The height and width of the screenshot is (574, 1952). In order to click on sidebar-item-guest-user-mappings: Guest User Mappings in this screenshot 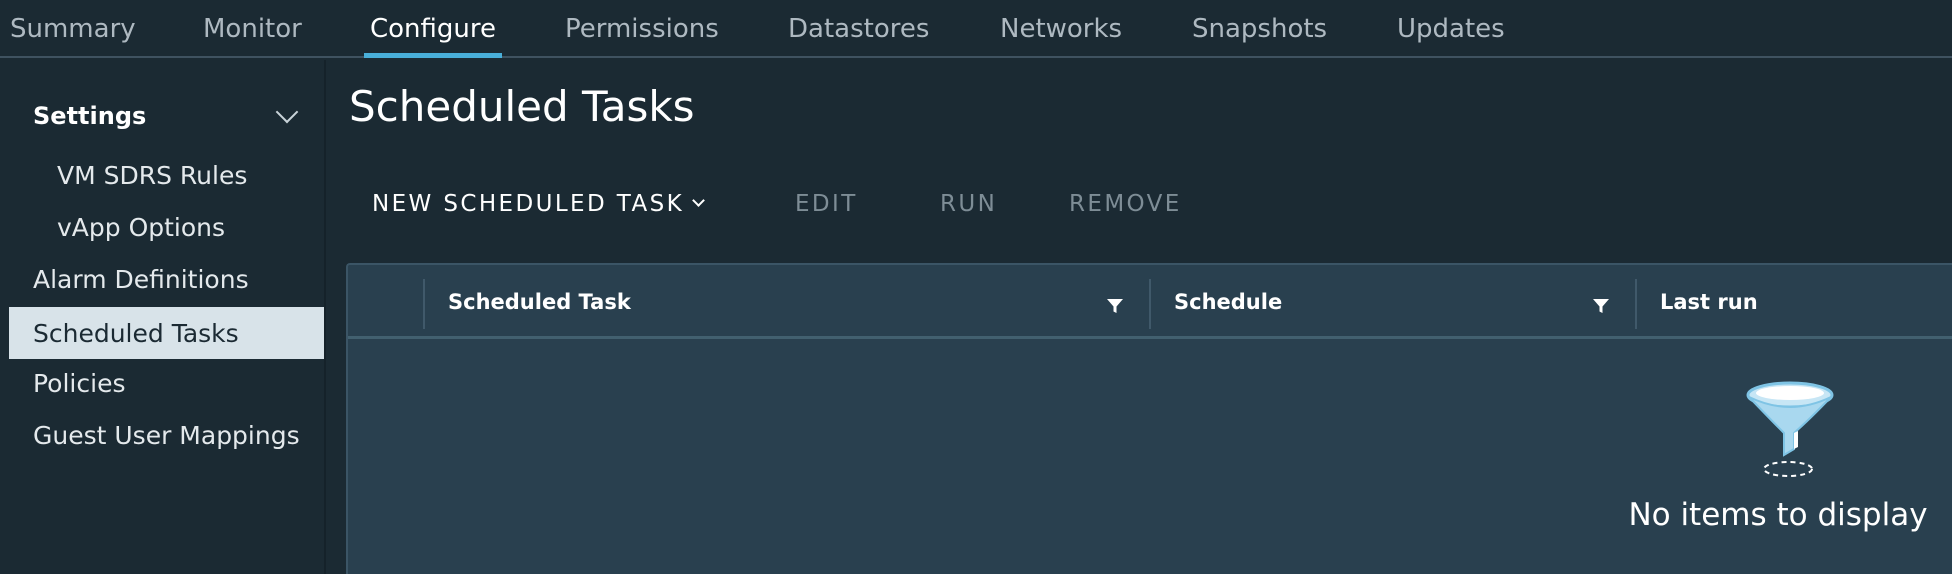, I will do `click(166, 435)`.